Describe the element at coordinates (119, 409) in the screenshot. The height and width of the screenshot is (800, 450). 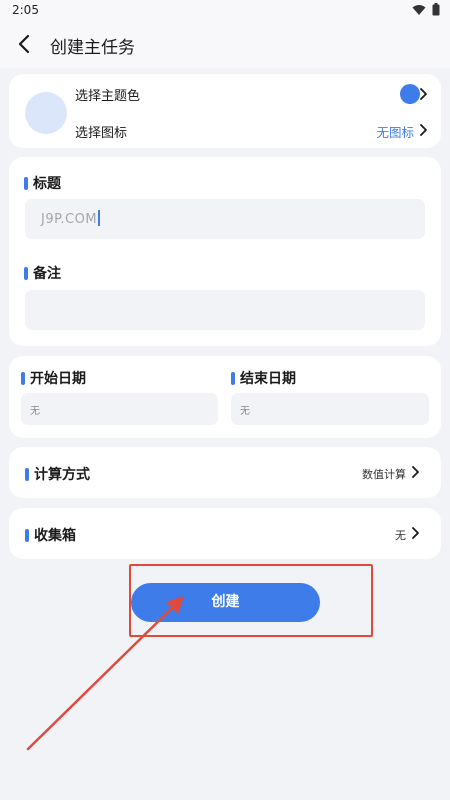
I see `start-date-input: 无` at that location.